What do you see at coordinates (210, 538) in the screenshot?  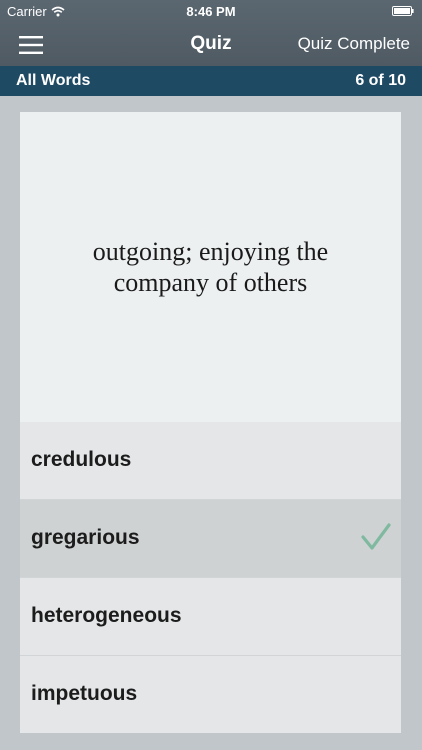 I see `answer-option-selected: gregarious` at bounding box center [210, 538].